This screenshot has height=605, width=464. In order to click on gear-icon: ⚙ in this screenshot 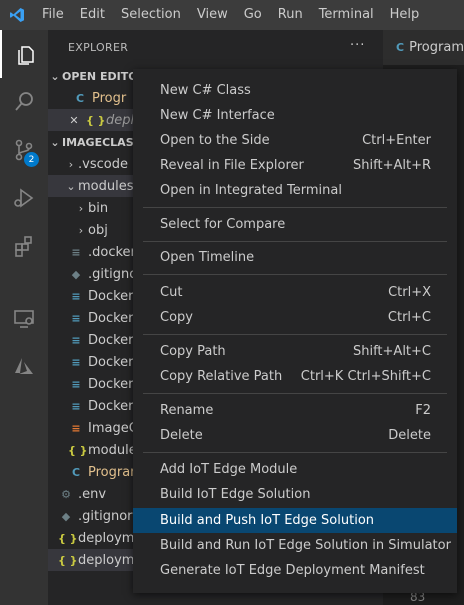, I will do `click(66, 494)`.